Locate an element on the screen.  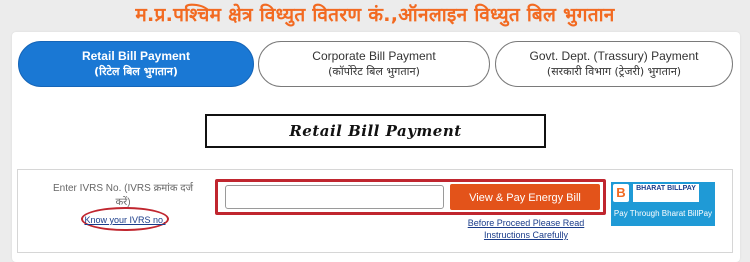
tab-retail-bill-payment: Retail Bill Payment (रिटेल बिल भुगतान) is located at coordinates (136, 64).